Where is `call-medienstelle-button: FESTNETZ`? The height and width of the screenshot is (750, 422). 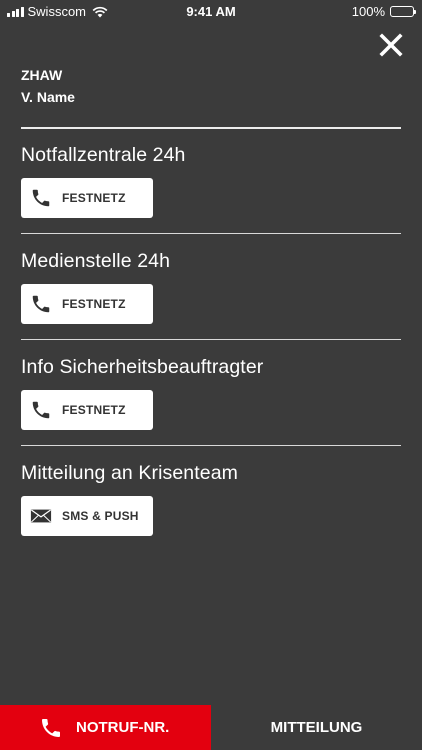 call-medienstelle-button: FESTNETZ is located at coordinates (87, 304).